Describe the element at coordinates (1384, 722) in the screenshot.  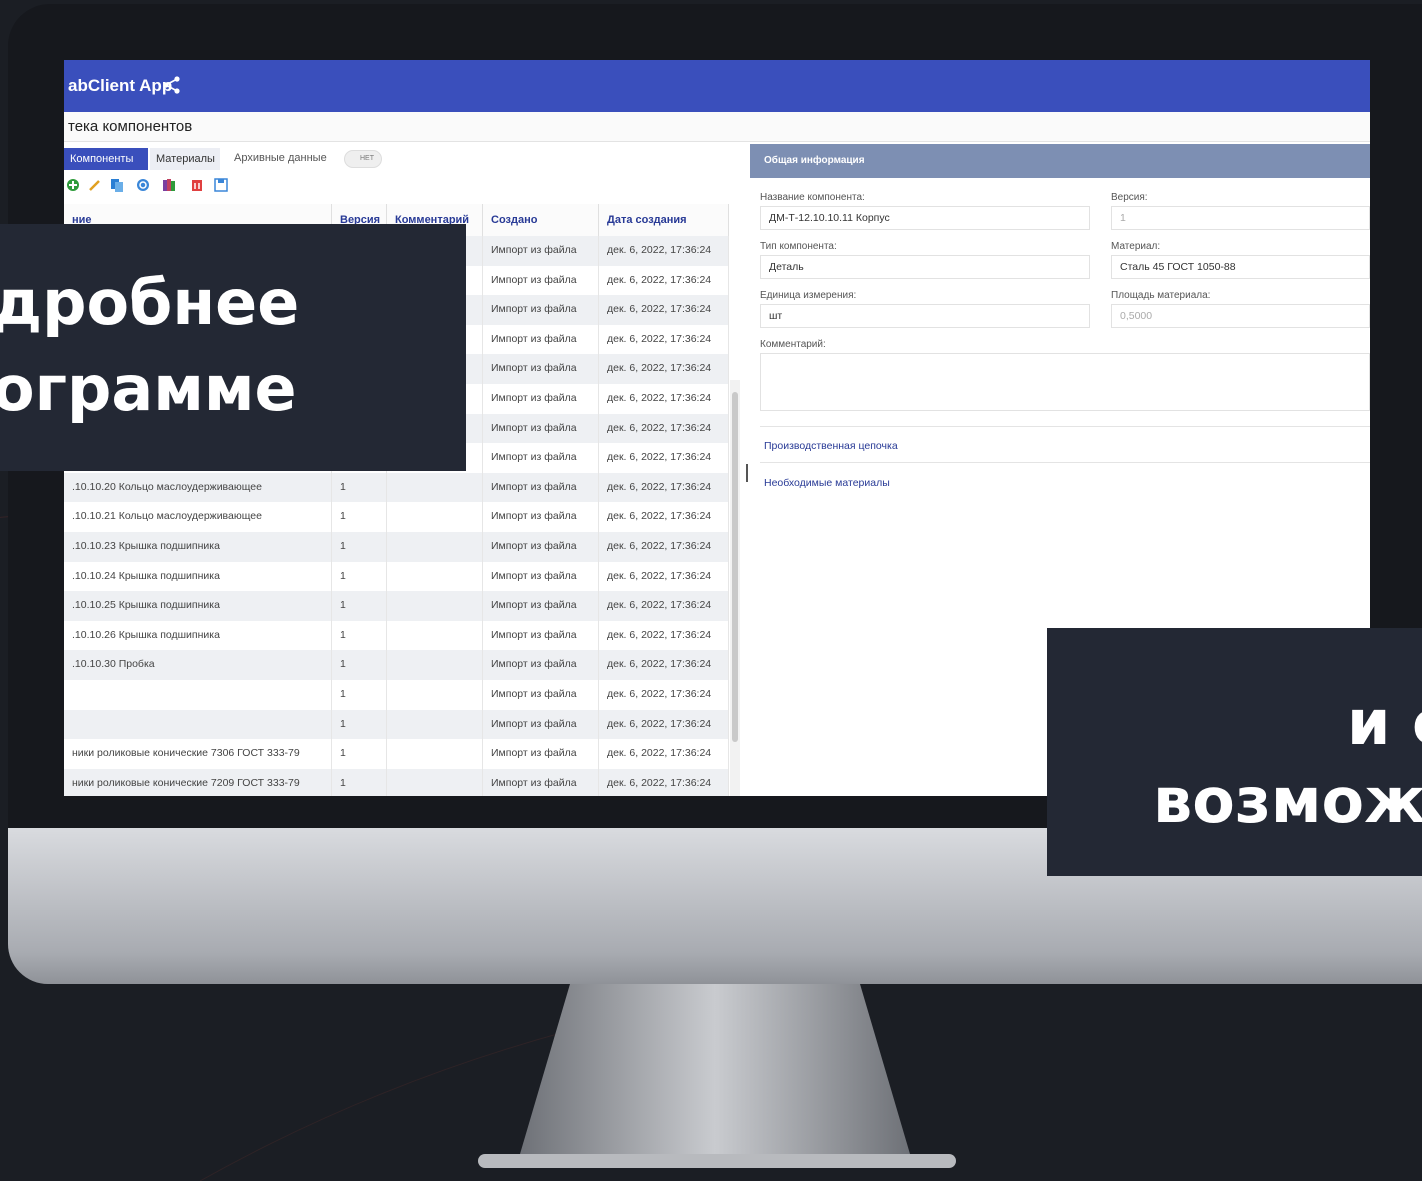
I see `promo-text-line1: и с` at that location.